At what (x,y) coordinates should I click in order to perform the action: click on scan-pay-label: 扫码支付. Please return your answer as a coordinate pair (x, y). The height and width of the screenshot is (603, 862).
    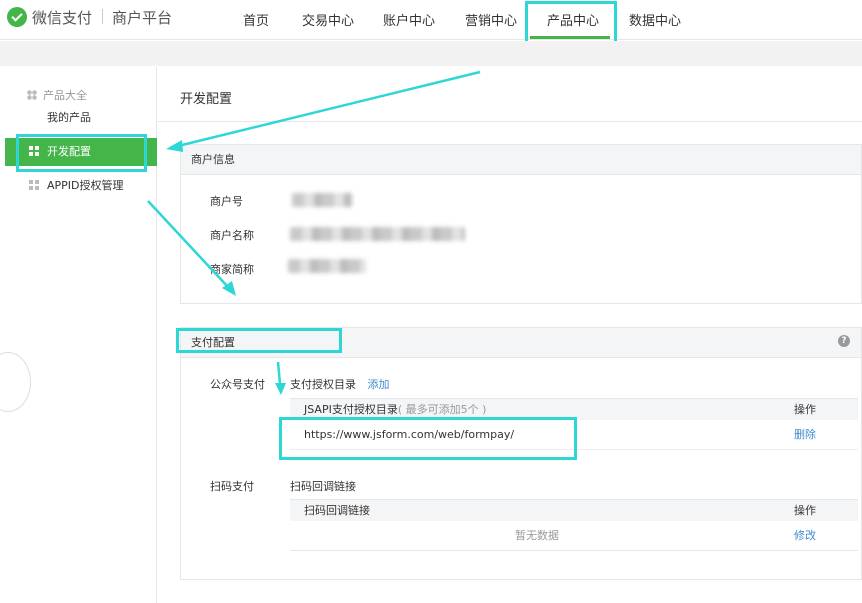
    Looking at the image, I should click on (232, 486).